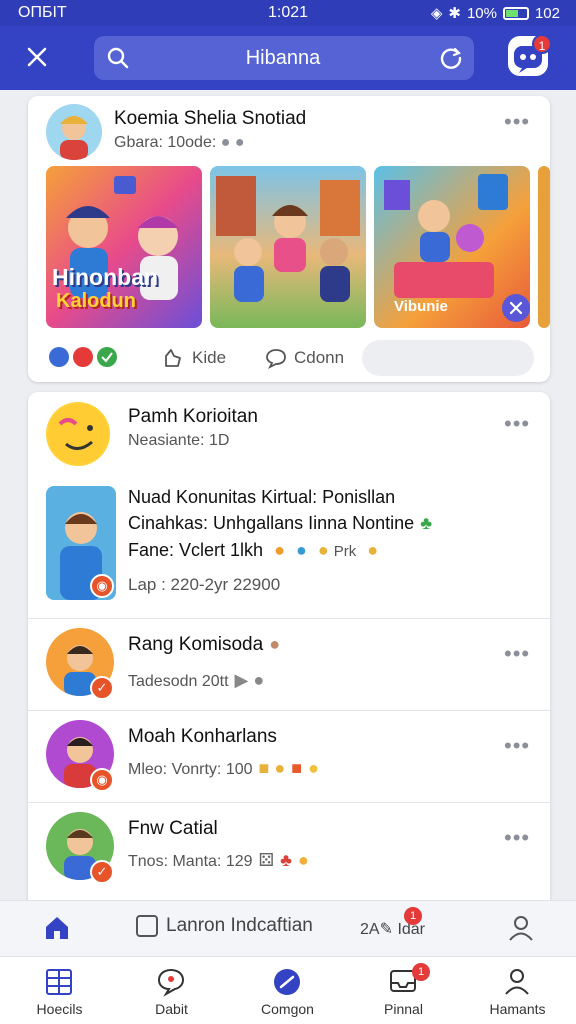 This screenshot has height=1024, width=576. Describe the element at coordinates (105, 277) in the screenshot. I see `tile-title: Hinonban` at that location.